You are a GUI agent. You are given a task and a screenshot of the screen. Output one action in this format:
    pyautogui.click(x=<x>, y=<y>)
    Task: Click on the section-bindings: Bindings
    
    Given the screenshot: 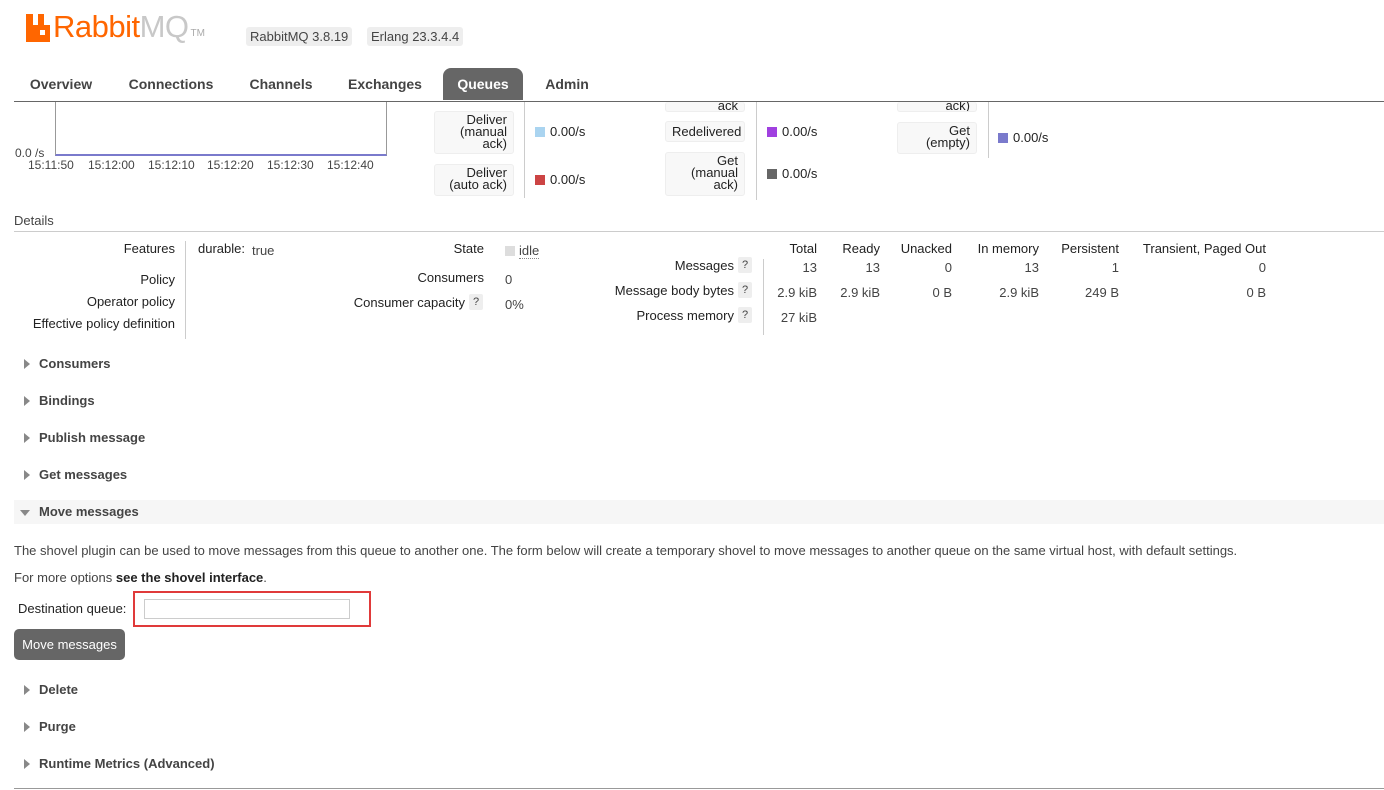 What is the action you would take?
    pyautogui.click(x=699, y=401)
    